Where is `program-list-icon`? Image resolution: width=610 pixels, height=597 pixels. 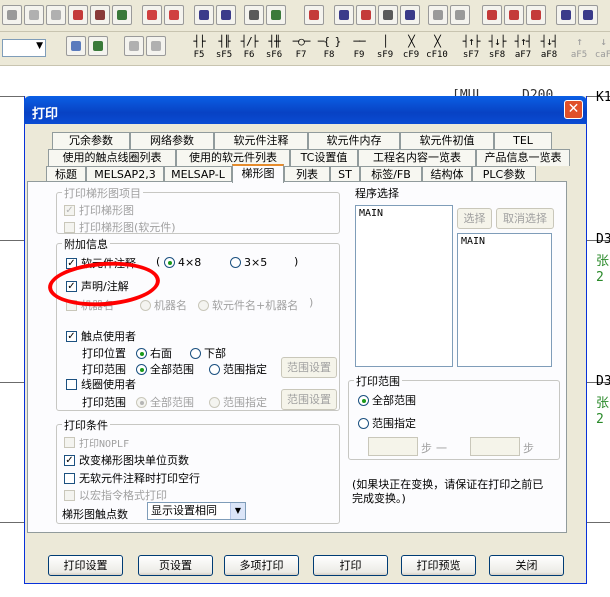 program-list-icon is located at coordinates (76, 46).